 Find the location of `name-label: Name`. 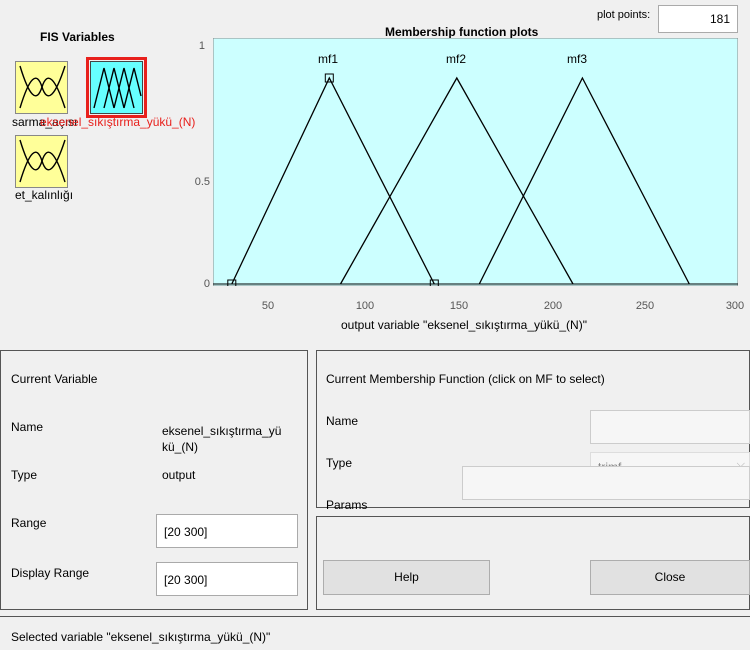

name-label: Name is located at coordinates (27, 427).